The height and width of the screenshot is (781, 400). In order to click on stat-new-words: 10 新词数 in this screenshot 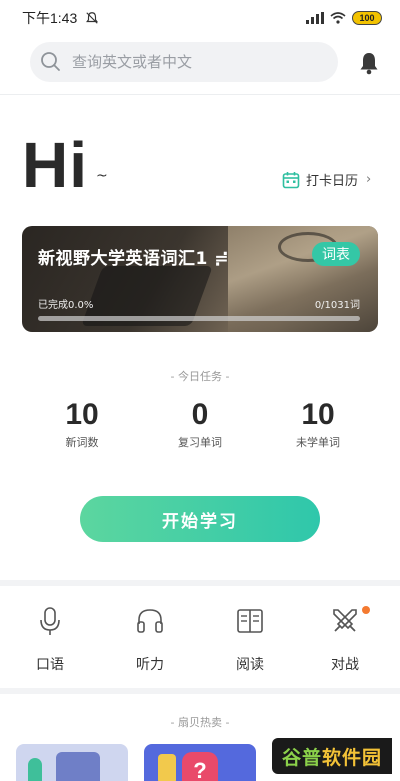, I will do `click(82, 424)`.